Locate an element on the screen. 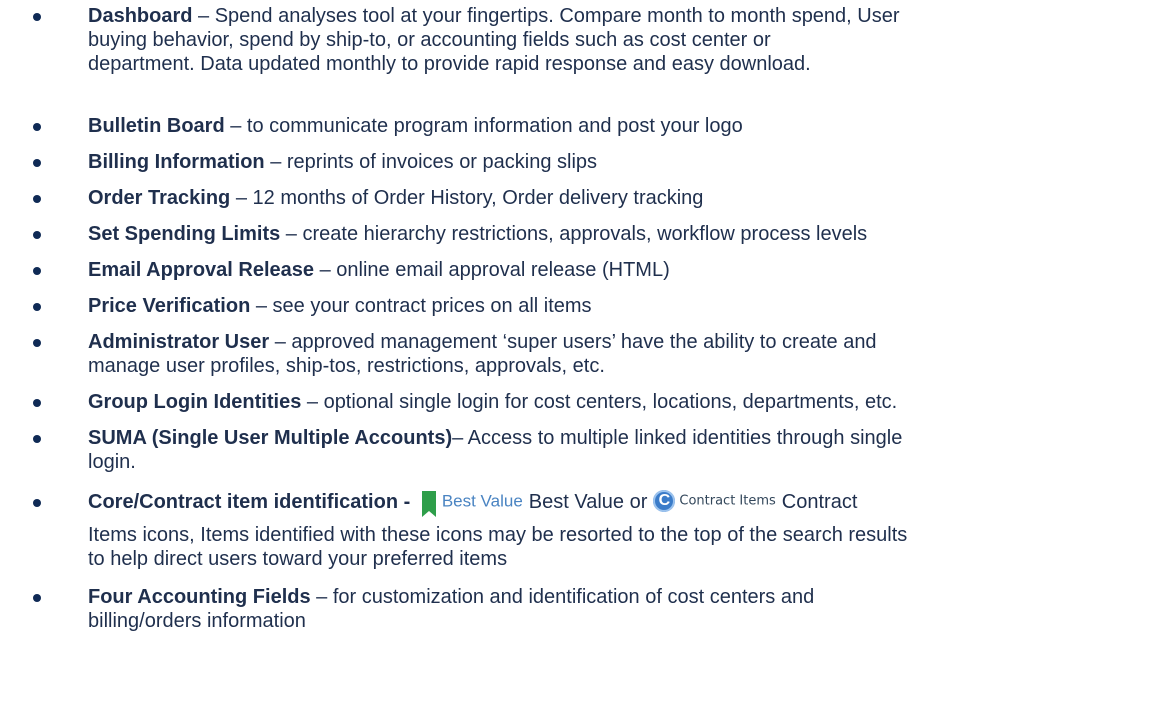 This screenshot has width=1157, height=724. item-title: Price Verification is located at coordinates (169, 306).